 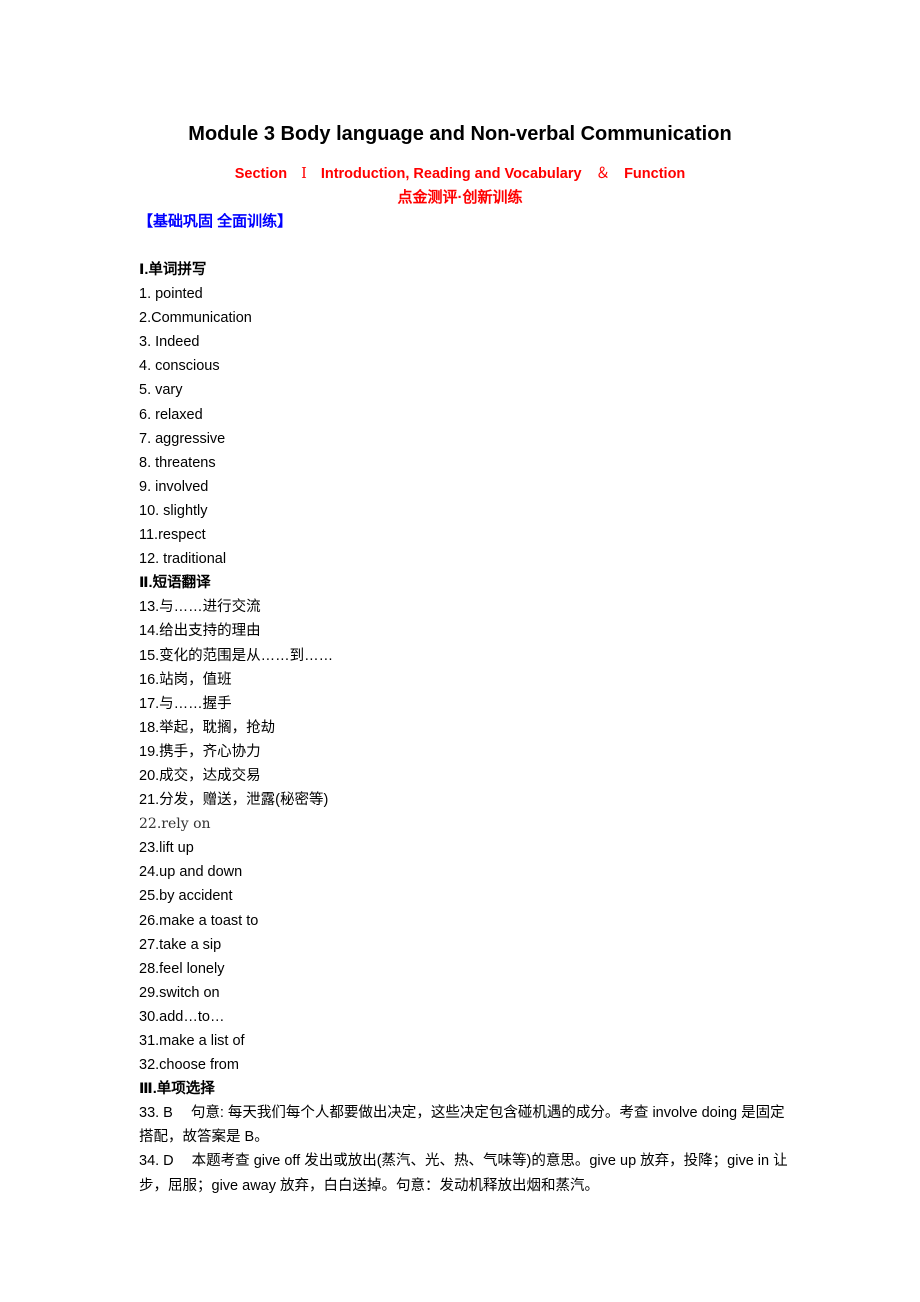 What do you see at coordinates (207, 727) in the screenshot?
I see `list-item: 18.举起，耽搁，抢劫` at bounding box center [207, 727].